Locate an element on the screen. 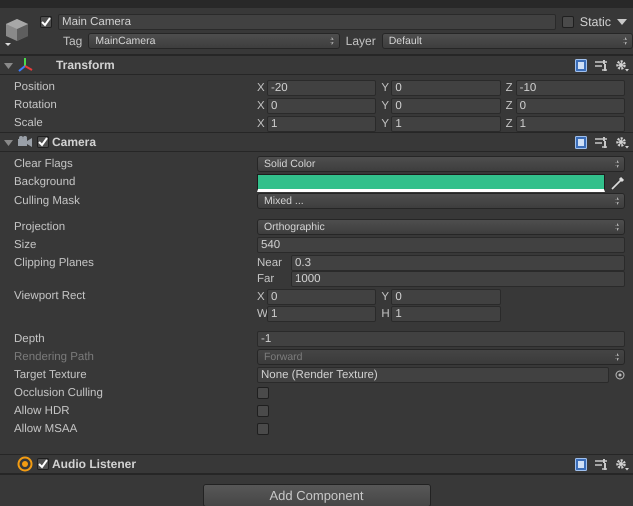 This screenshot has width=633, height=506. number-field: 540 is located at coordinates (441, 245).